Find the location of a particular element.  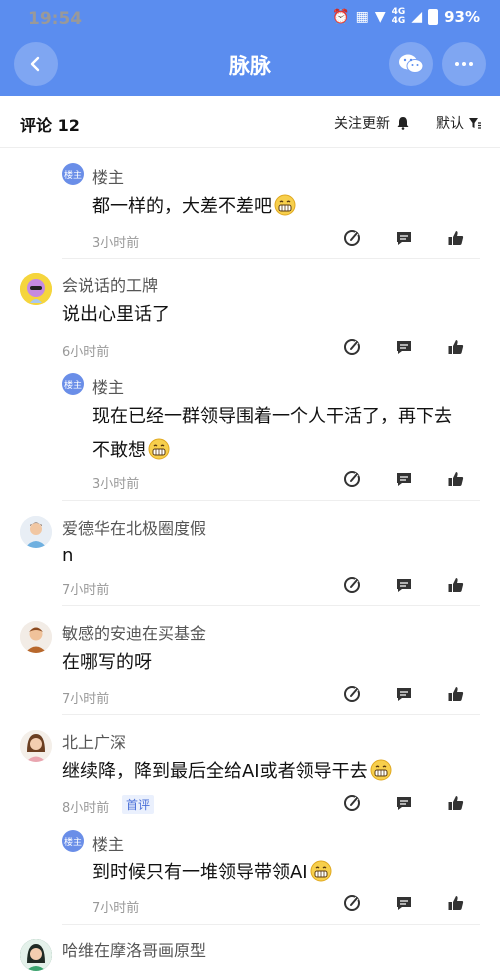

alarm-icon: ⏰ is located at coordinates (341, 17).